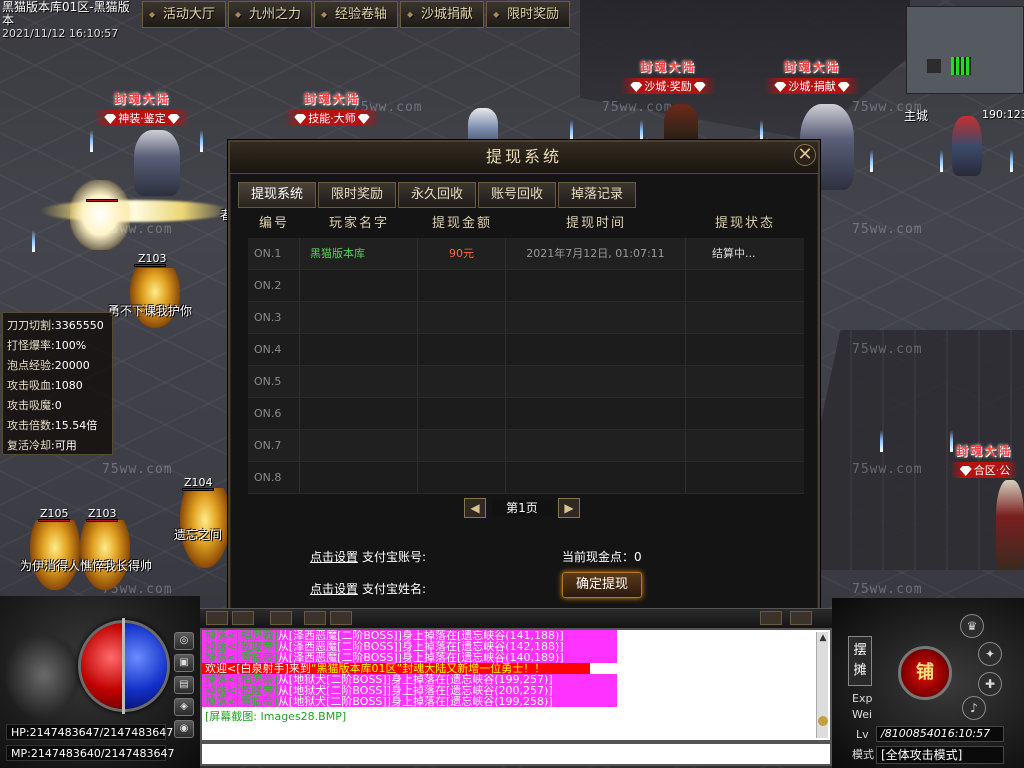 The width and height of the screenshot is (1024, 768). I want to click on bag-icon: ✚, so click(990, 684).